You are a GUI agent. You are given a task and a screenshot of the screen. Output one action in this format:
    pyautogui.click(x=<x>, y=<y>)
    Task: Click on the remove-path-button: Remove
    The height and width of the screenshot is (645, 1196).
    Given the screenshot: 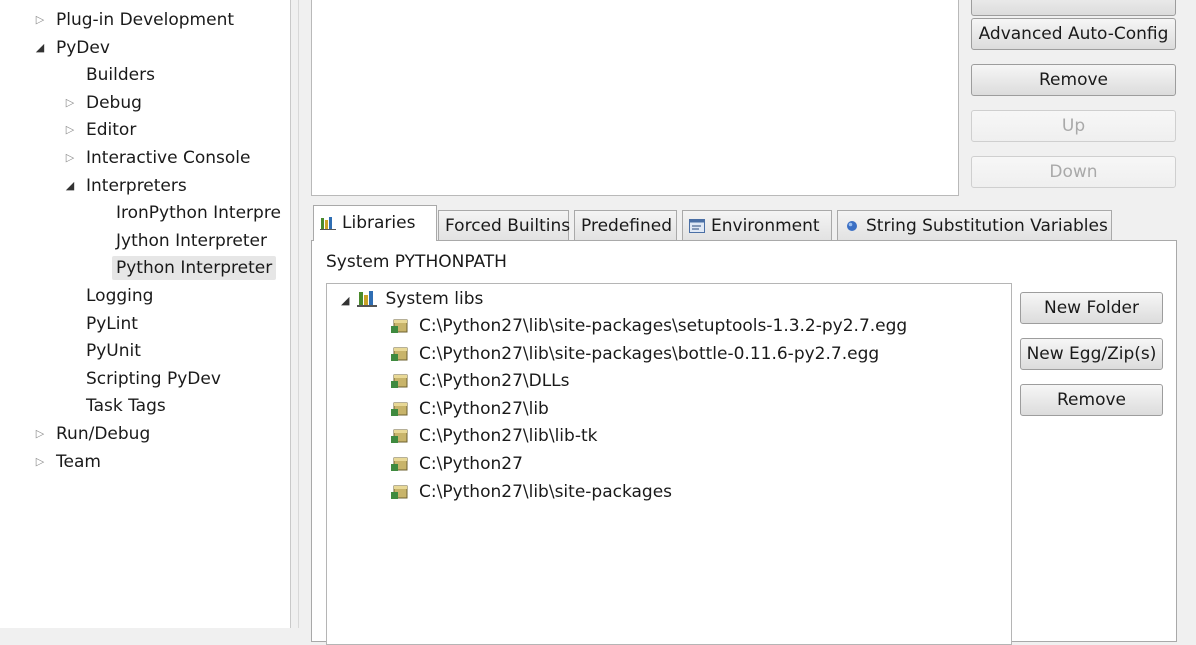 What is the action you would take?
    pyautogui.click(x=1091, y=400)
    